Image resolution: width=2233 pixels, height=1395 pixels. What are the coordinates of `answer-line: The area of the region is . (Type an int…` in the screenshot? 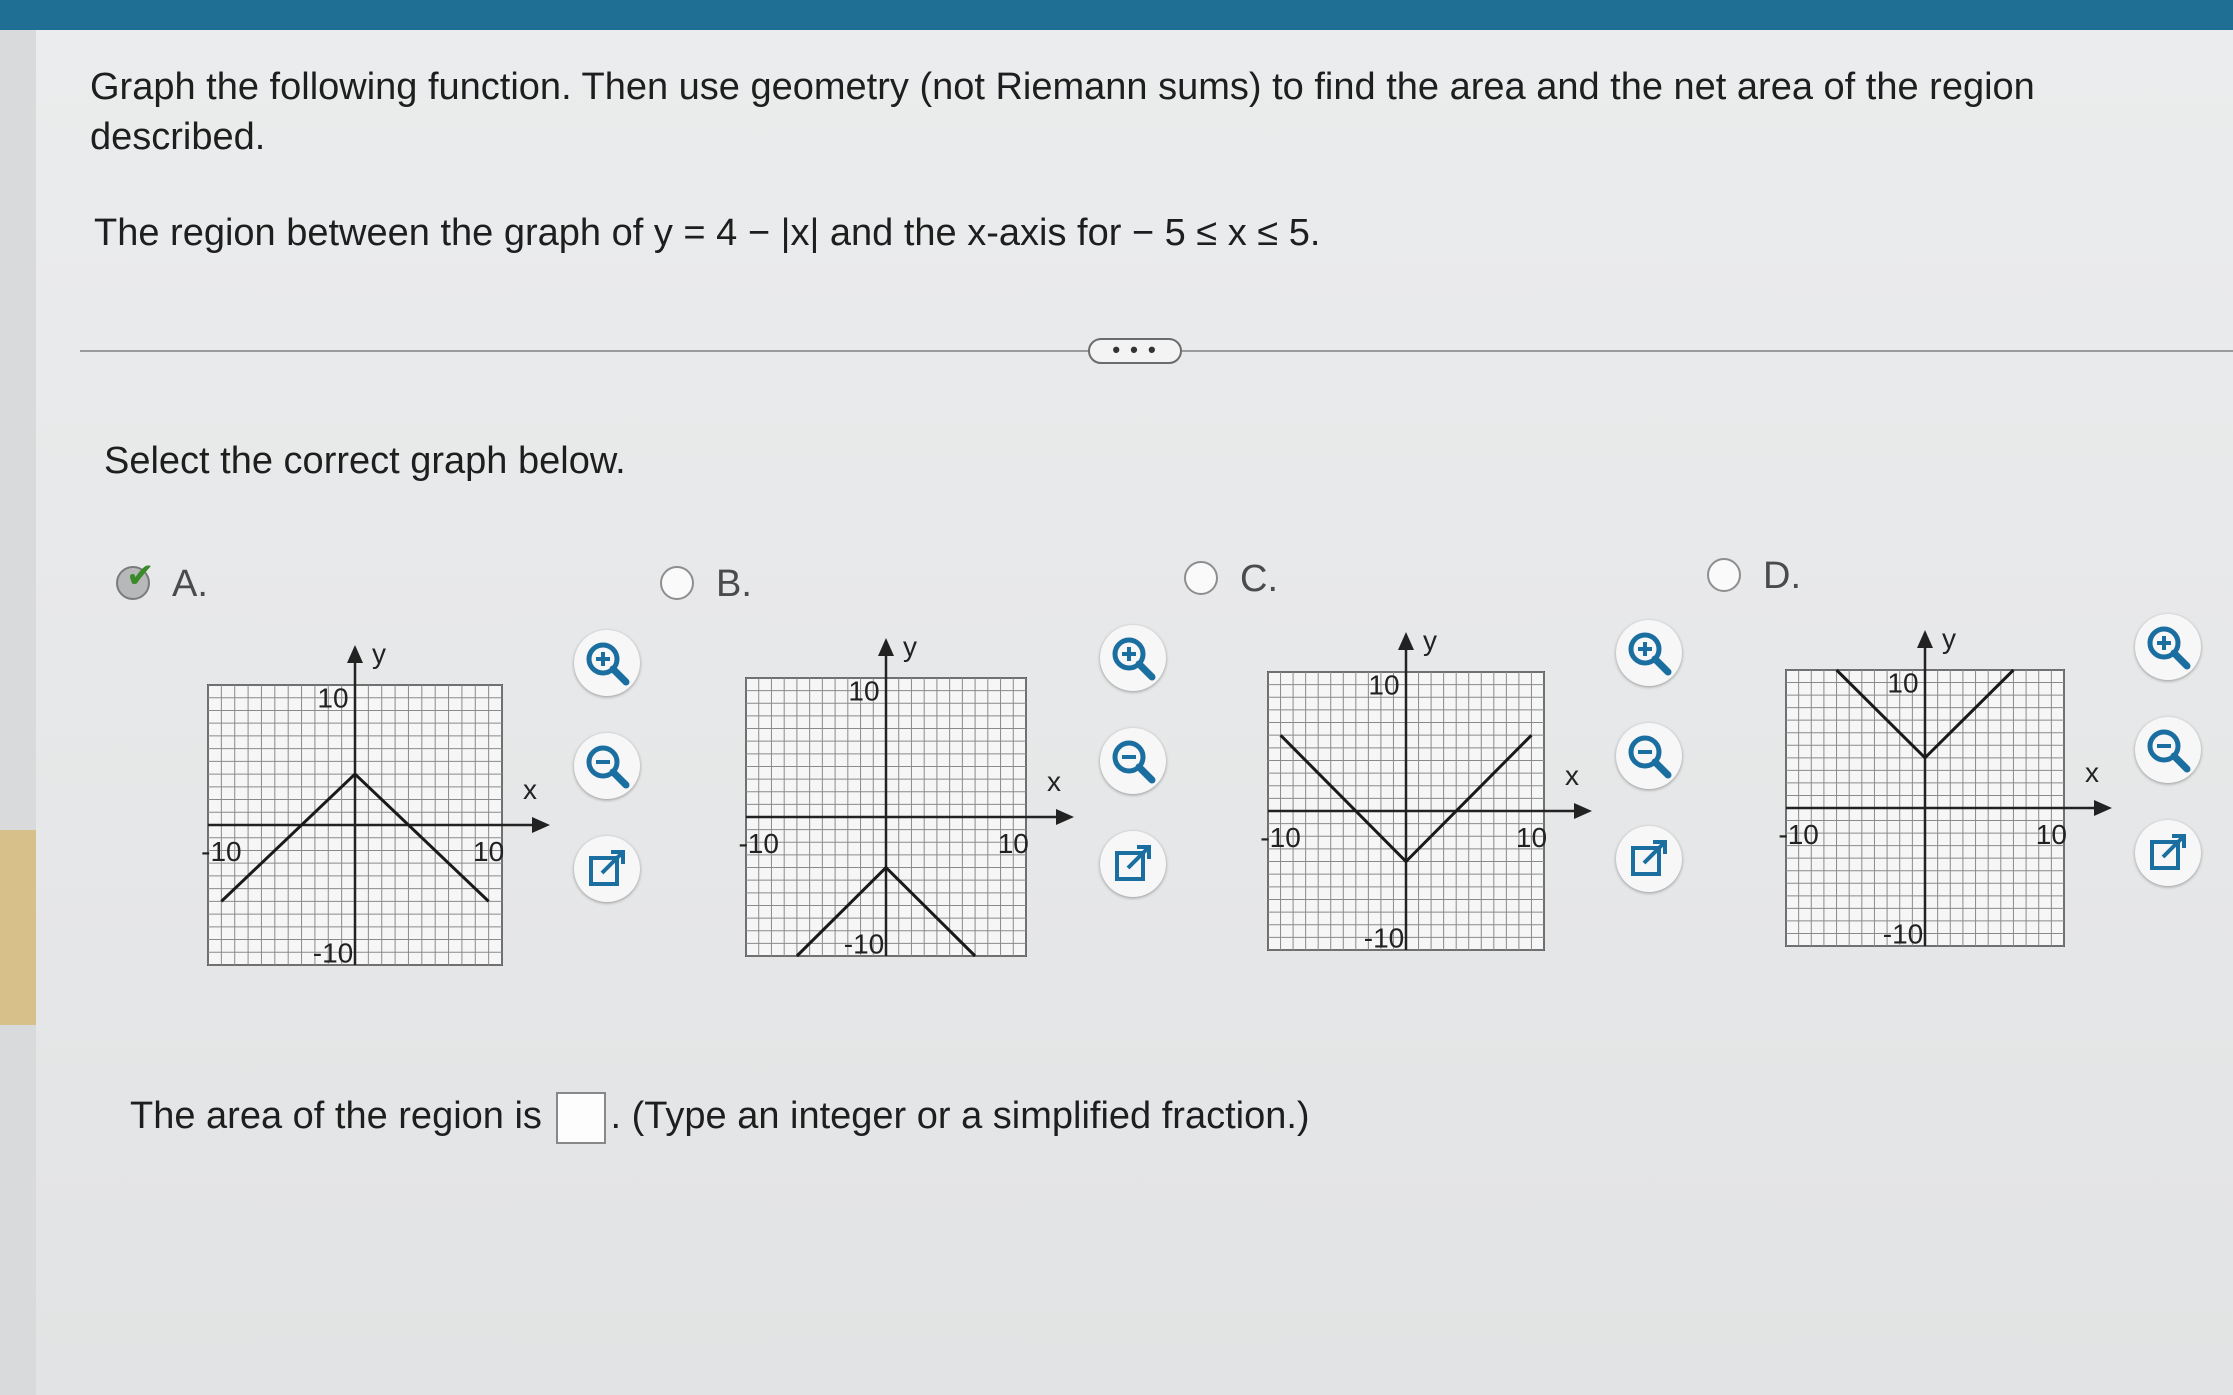 It's located at (720, 1118).